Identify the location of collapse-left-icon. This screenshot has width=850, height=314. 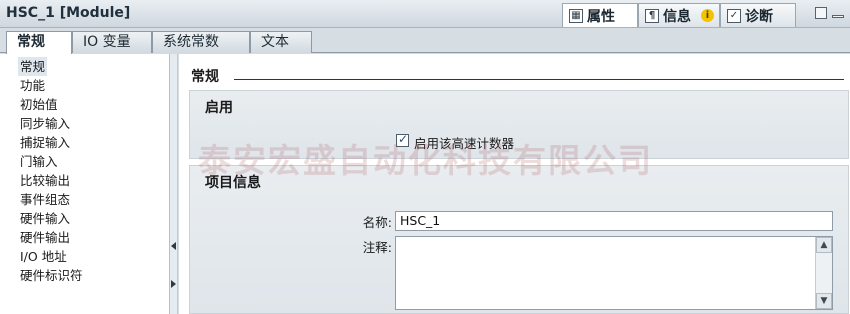
(173, 246).